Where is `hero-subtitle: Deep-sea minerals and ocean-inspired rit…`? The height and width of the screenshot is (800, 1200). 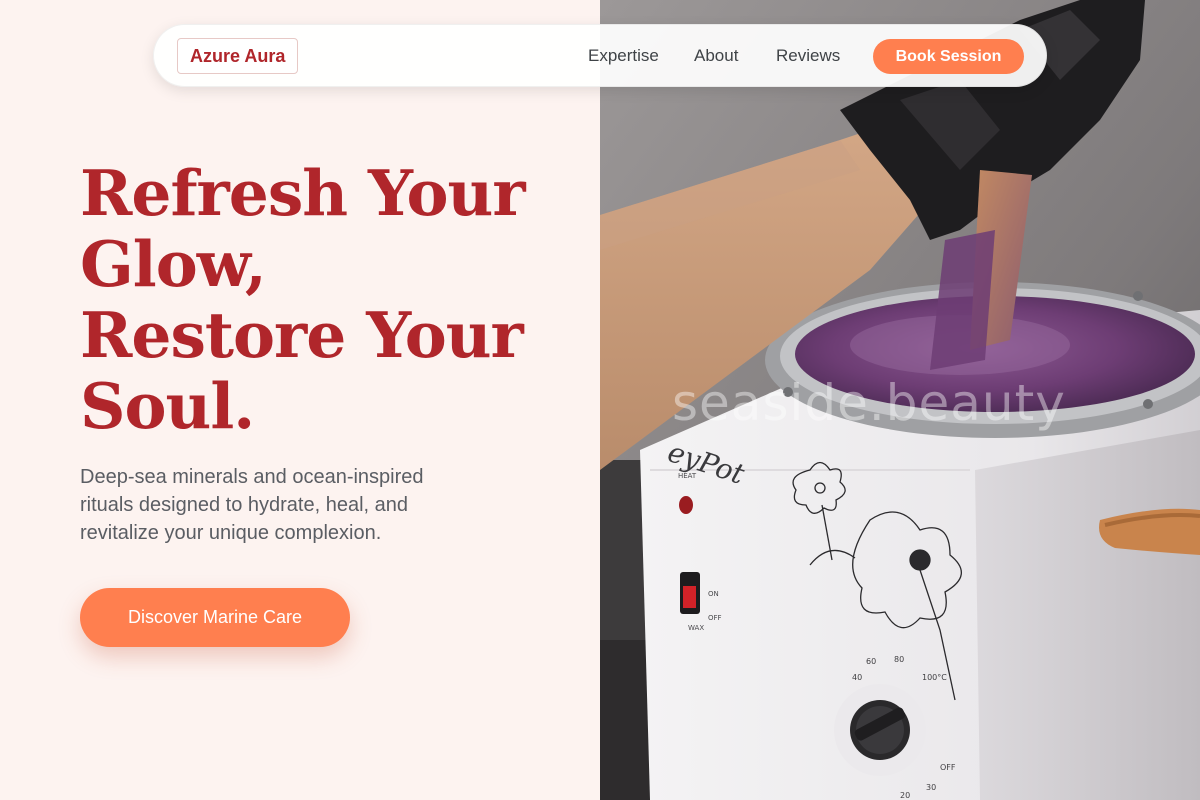
hero-subtitle: Deep-sea minerals and ocean-inspired rit… is located at coordinates (290, 505).